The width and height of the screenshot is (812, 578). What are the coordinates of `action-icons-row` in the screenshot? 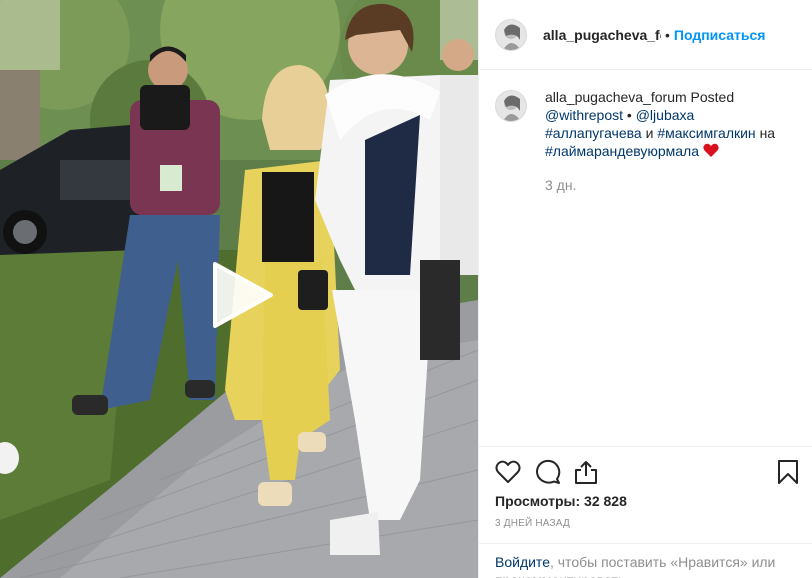 It's located at (645, 472).